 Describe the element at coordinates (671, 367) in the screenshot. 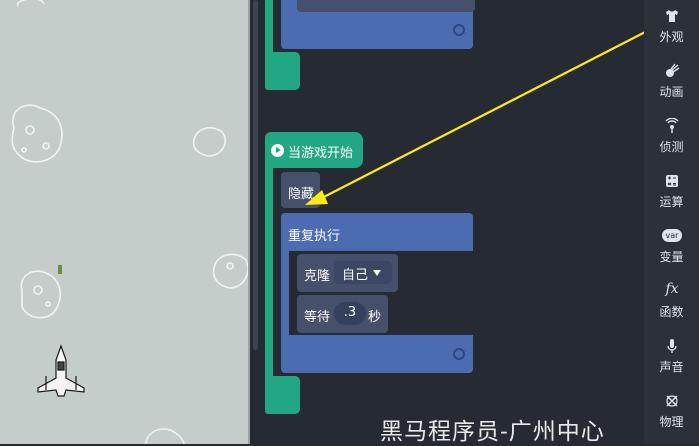

I see `category-label: 声音` at that location.